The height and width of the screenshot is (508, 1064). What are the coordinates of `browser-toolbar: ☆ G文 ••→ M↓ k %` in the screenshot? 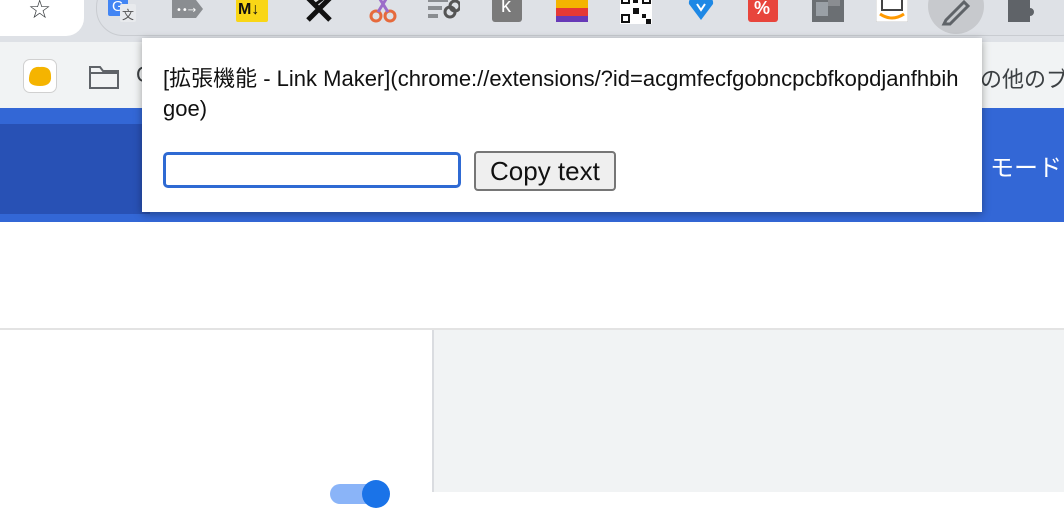 It's located at (532, 21).